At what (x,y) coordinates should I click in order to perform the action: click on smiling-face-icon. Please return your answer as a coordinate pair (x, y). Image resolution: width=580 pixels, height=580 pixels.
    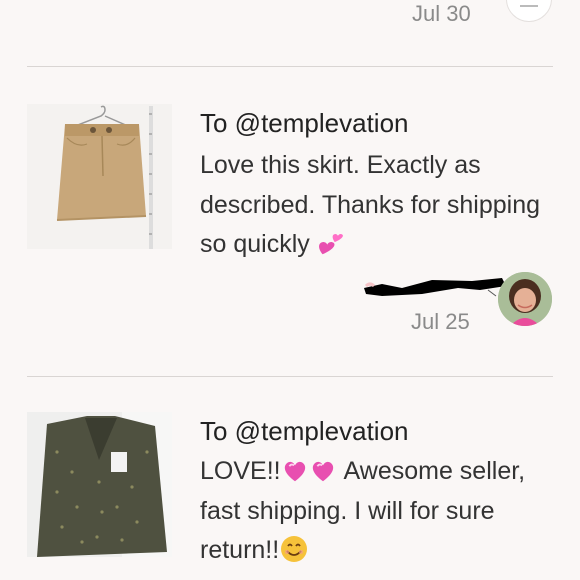
    Looking at the image, I should click on (294, 549).